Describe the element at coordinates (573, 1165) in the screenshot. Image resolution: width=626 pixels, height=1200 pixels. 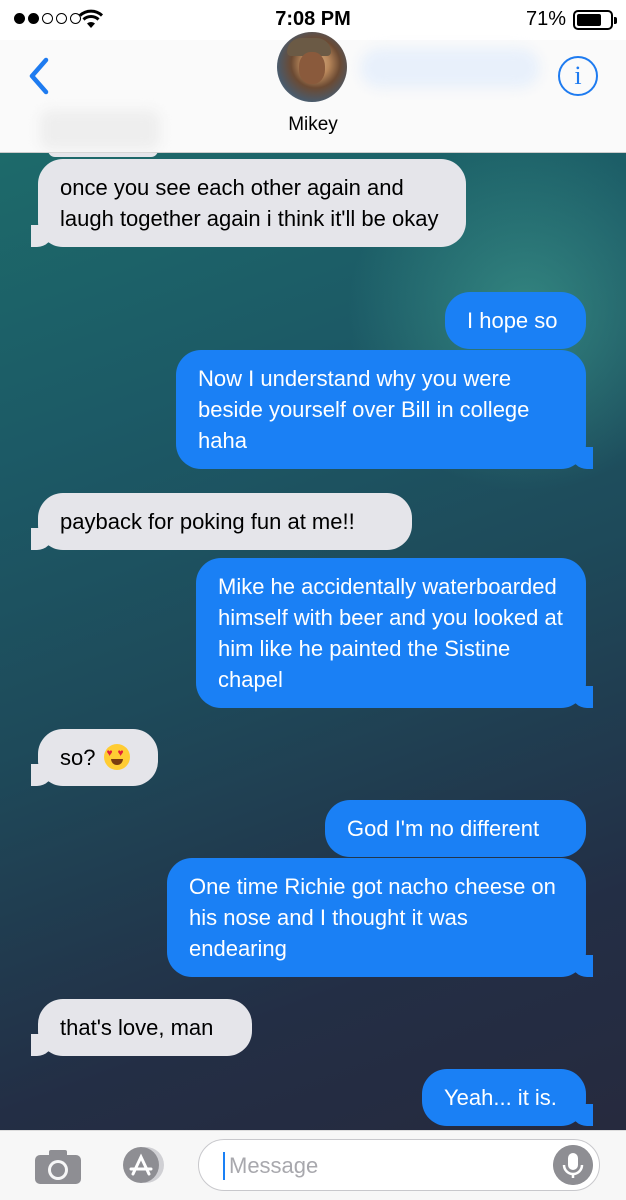
I see `microphone-icon` at that location.